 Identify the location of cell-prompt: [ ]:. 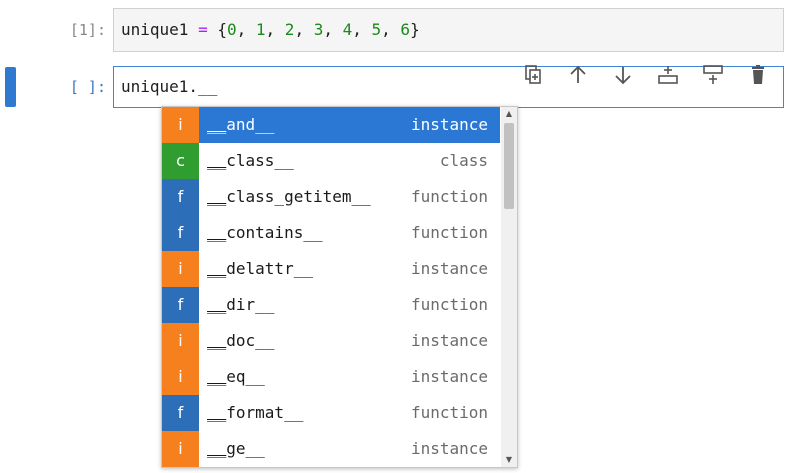
(87, 87).